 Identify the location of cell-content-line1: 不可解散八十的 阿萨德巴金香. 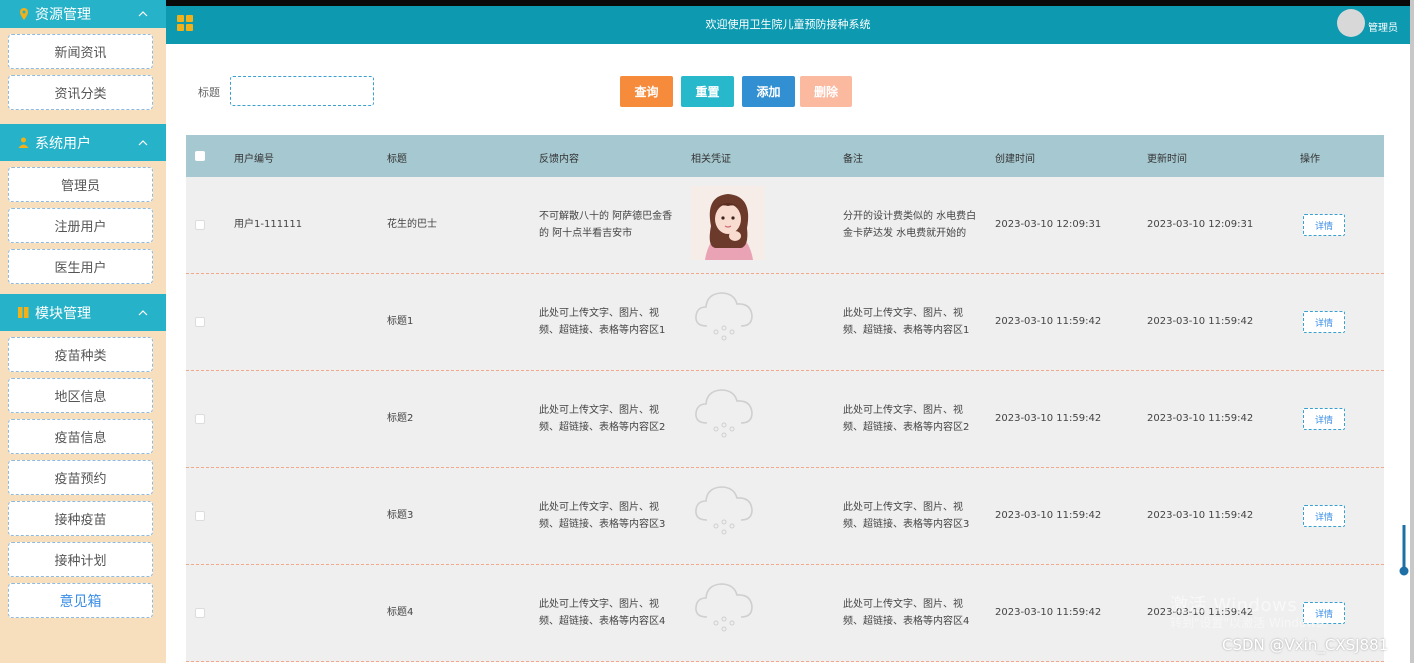
(606, 216).